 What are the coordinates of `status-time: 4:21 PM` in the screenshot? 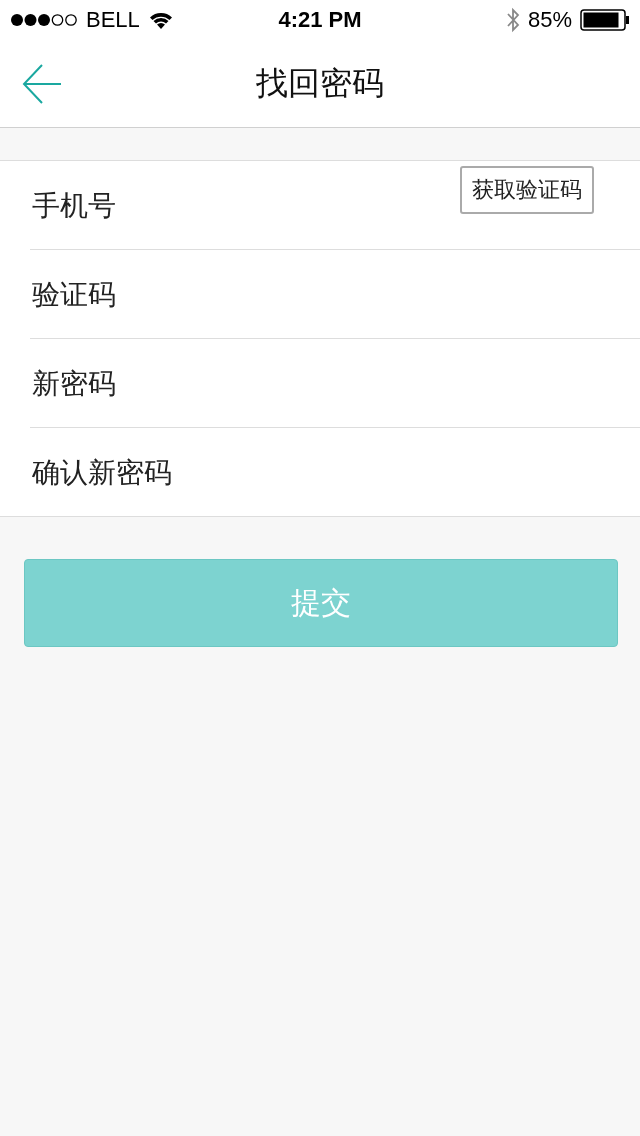 It's located at (320, 20).